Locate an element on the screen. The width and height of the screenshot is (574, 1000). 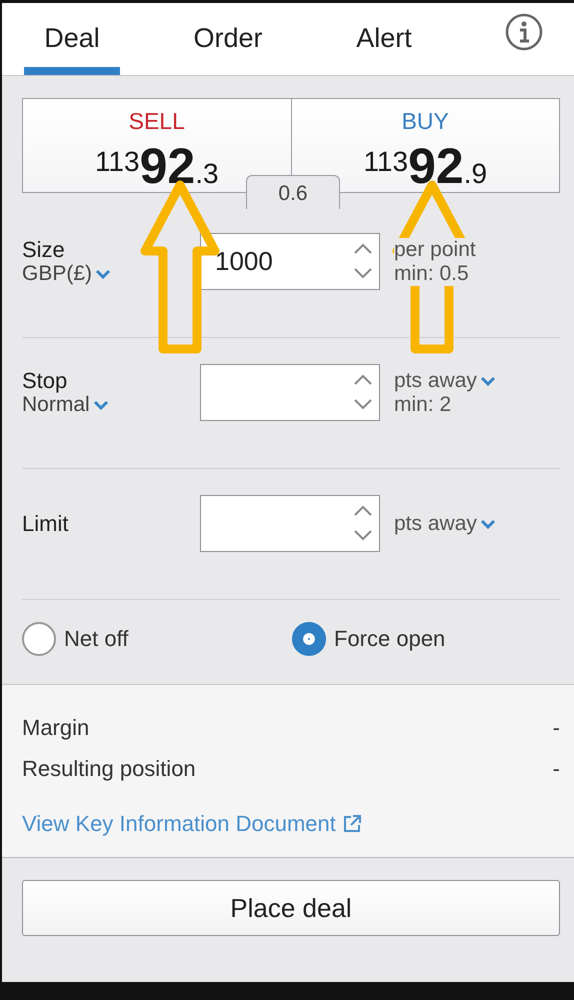
tab: Deal is located at coordinates (72, 39).